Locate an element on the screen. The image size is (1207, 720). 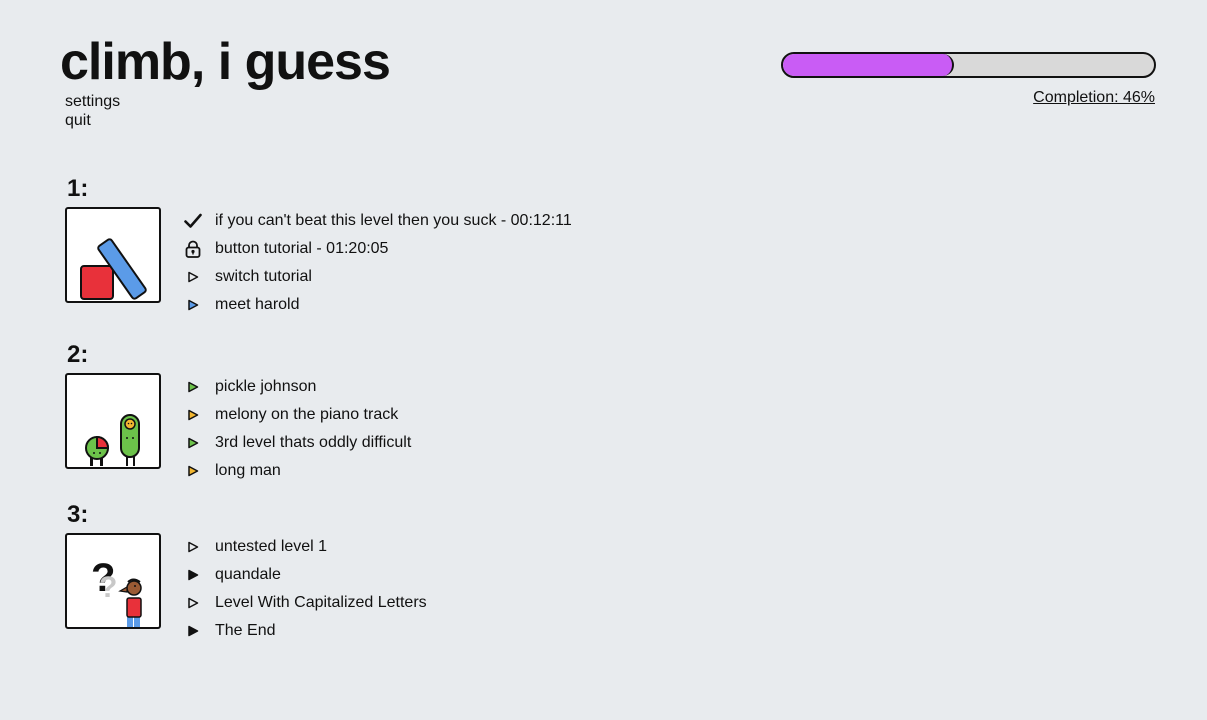
chapter-1-thumbnail is located at coordinates (113, 255).